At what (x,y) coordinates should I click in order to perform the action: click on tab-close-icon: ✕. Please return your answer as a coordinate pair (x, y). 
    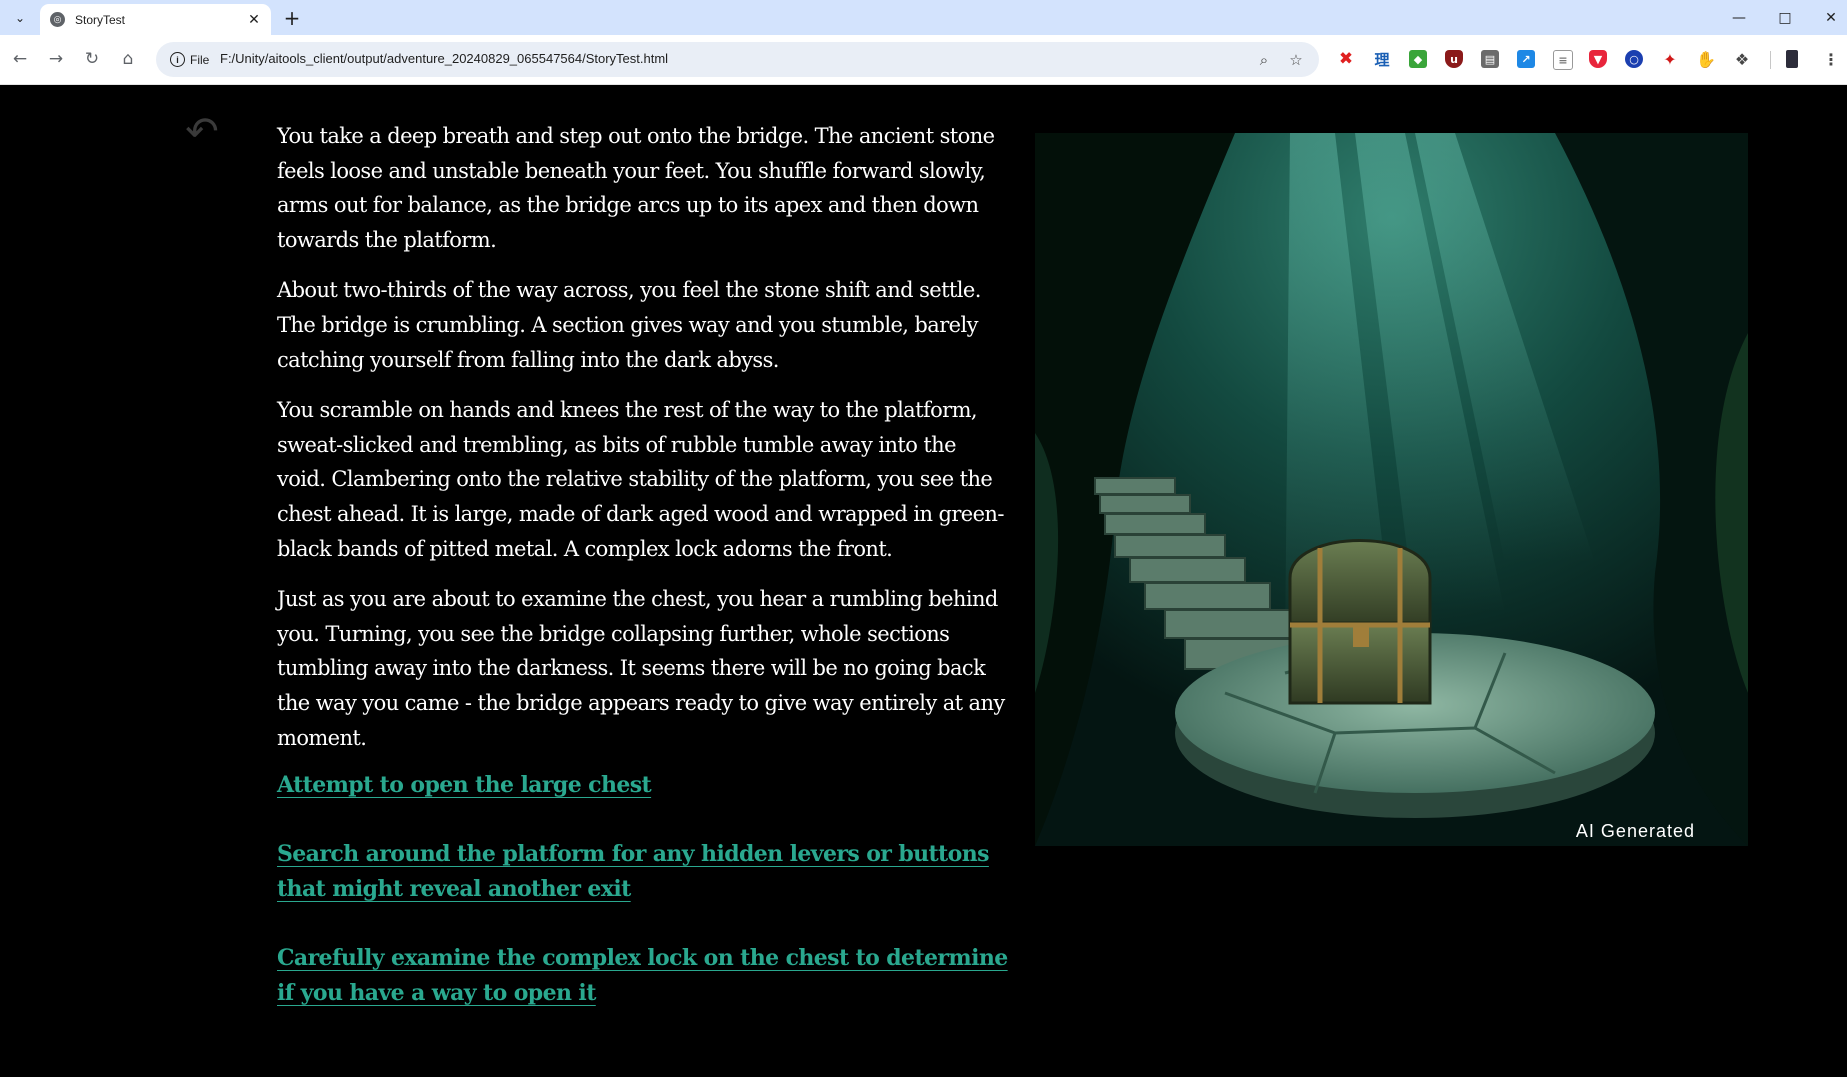
    Looking at the image, I should click on (254, 20).